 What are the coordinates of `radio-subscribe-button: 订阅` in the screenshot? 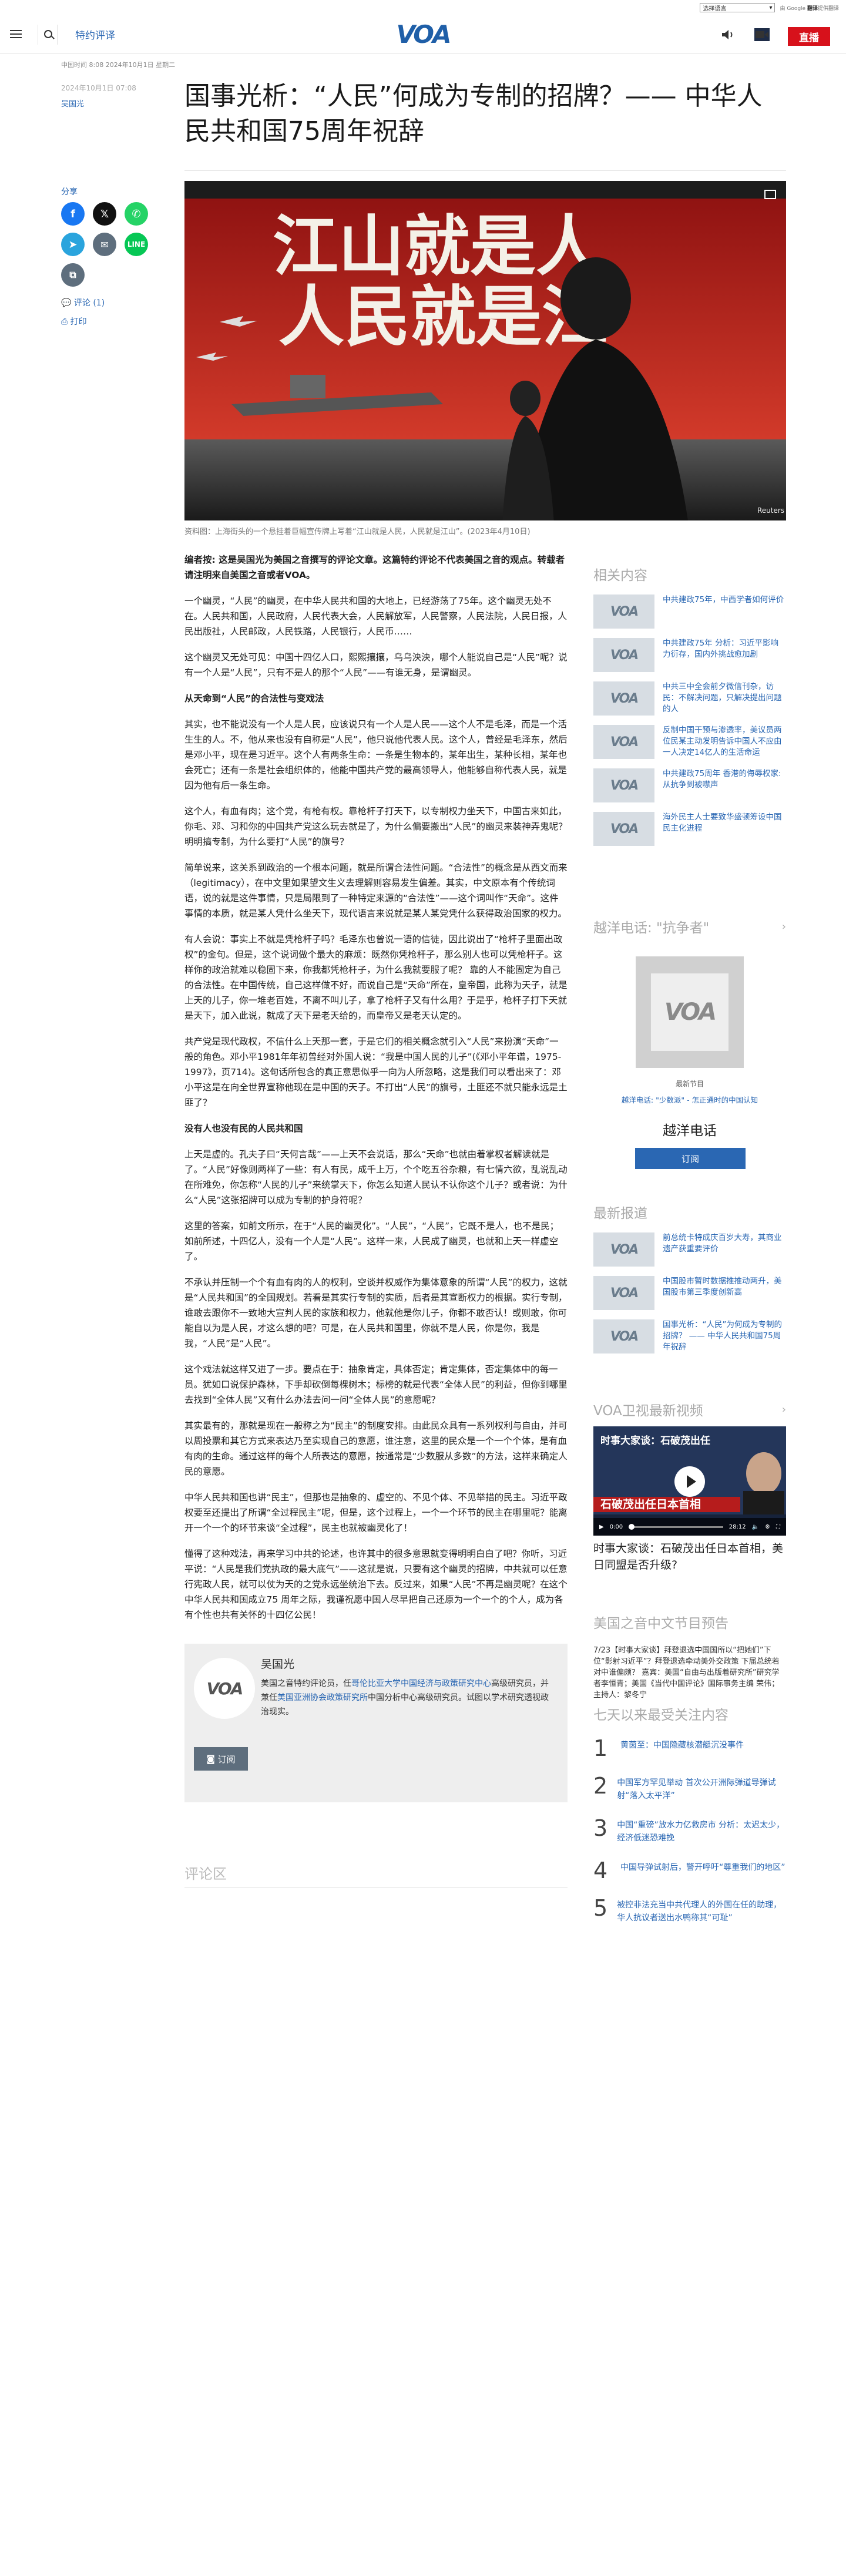 It's located at (690, 1158).